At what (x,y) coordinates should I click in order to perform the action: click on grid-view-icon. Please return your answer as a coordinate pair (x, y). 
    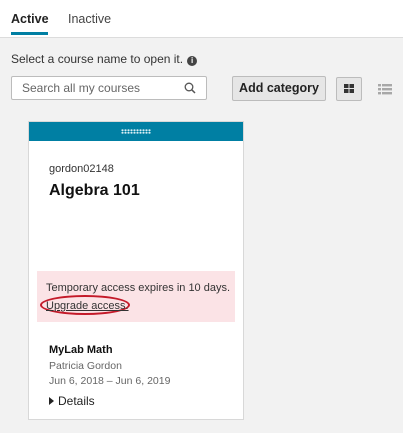
    Looking at the image, I should click on (349, 88).